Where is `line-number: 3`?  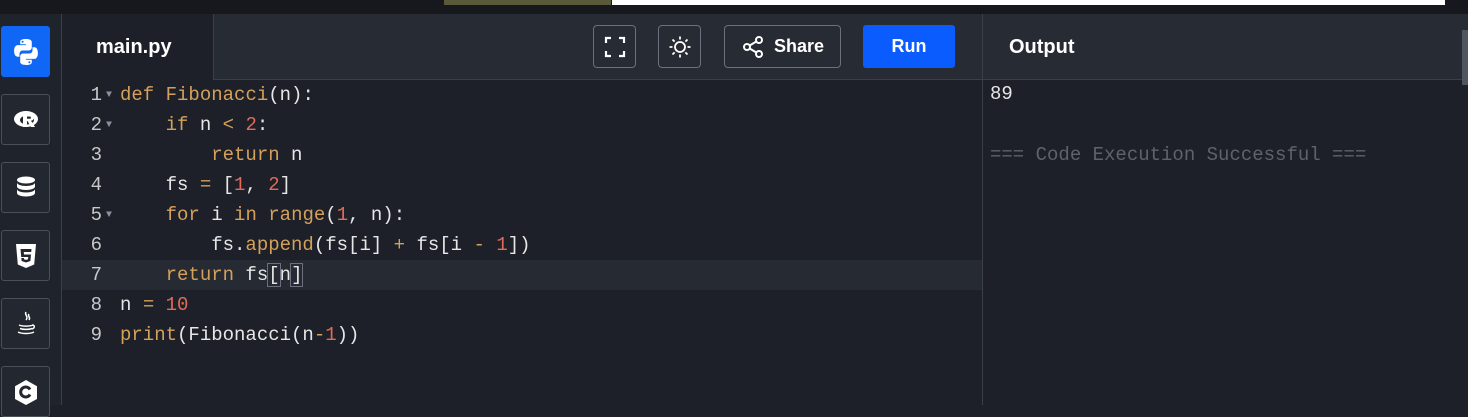
line-number: 3 is located at coordinates (96, 155).